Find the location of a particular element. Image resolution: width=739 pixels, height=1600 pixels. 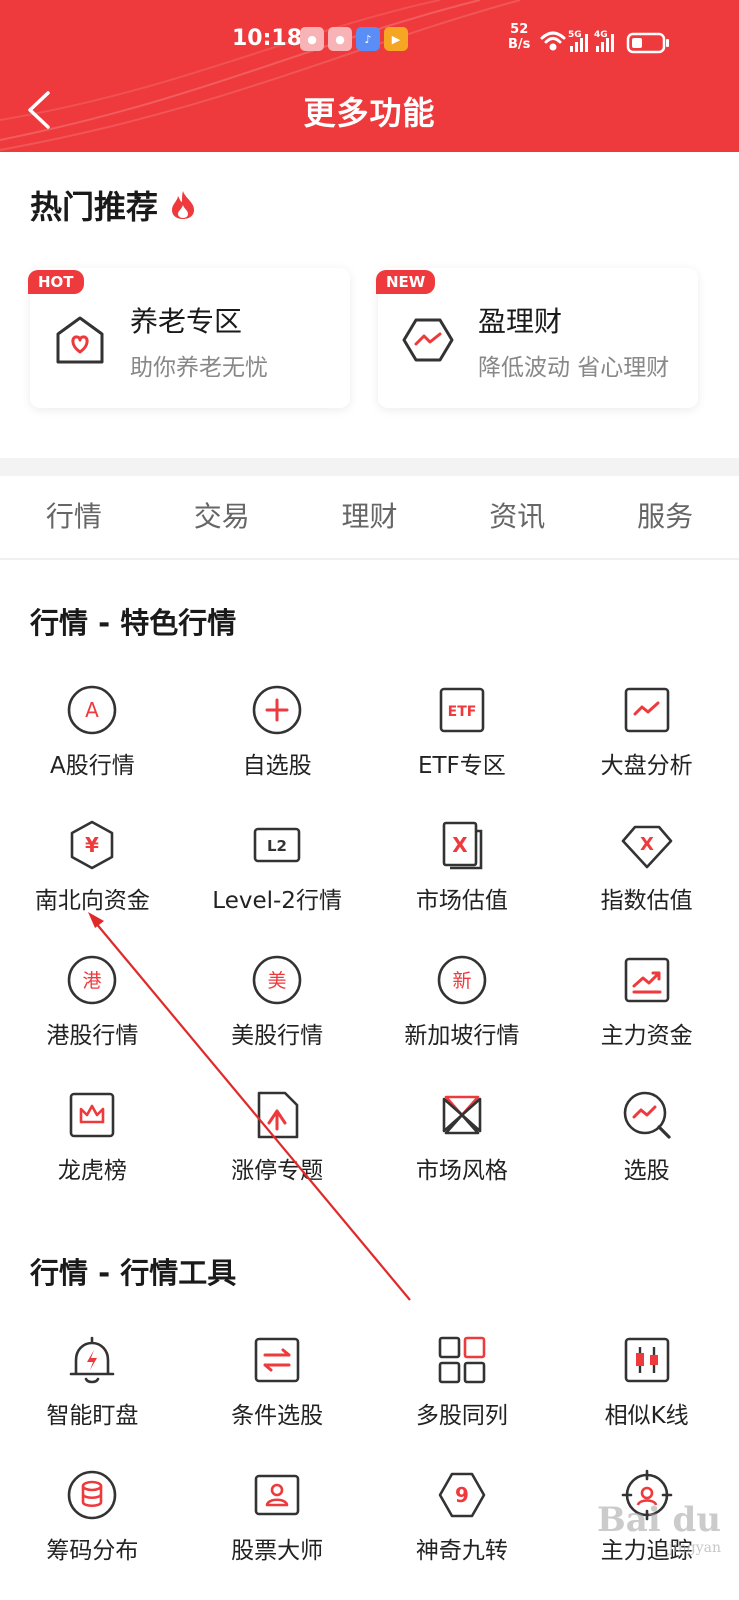

nine-hexagon-icon: 9 is located at coordinates (462, 1495).